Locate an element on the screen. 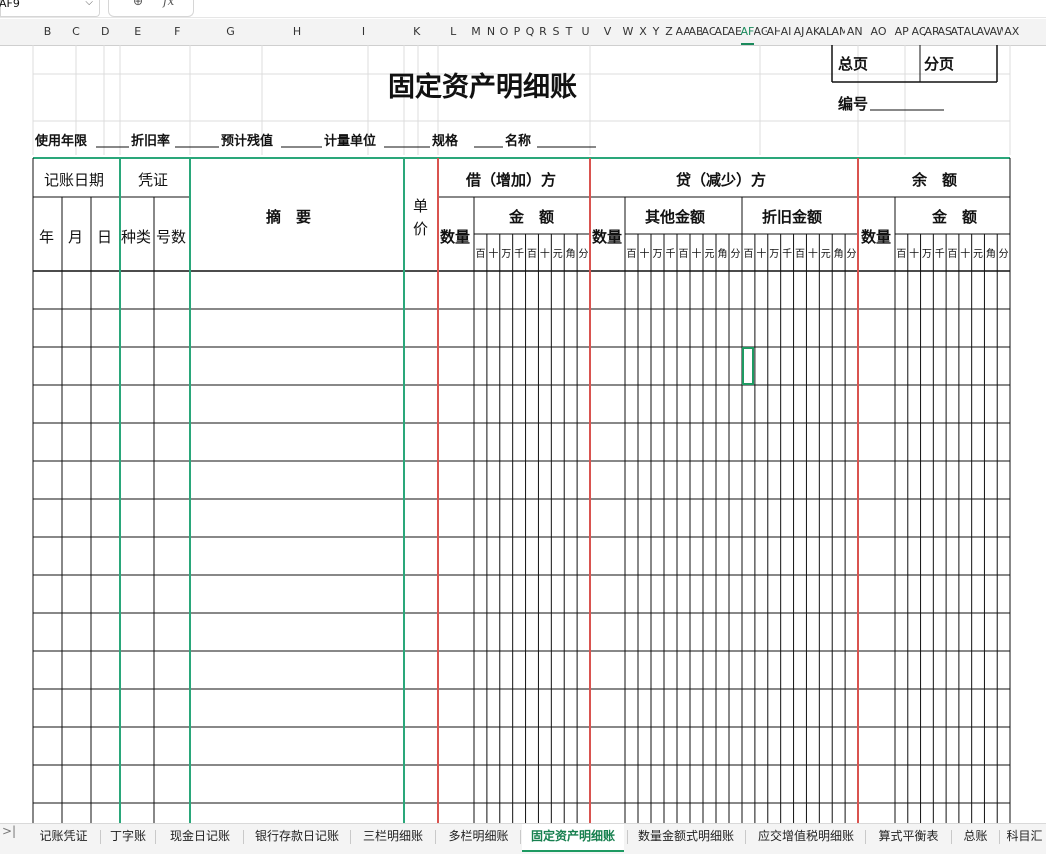 This screenshot has height=854, width=1046. column-header-ac: AC is located at coordinates (708, 32).